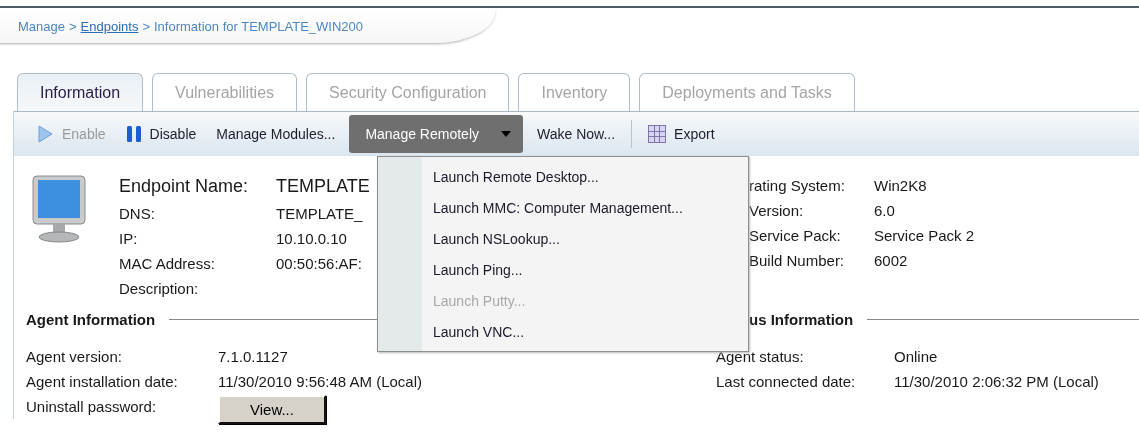 This screenshot has width=1139, height=440. Describe the element at coordinates (801, 319) in the screenshot. I see `section-title: us Information` at that location.